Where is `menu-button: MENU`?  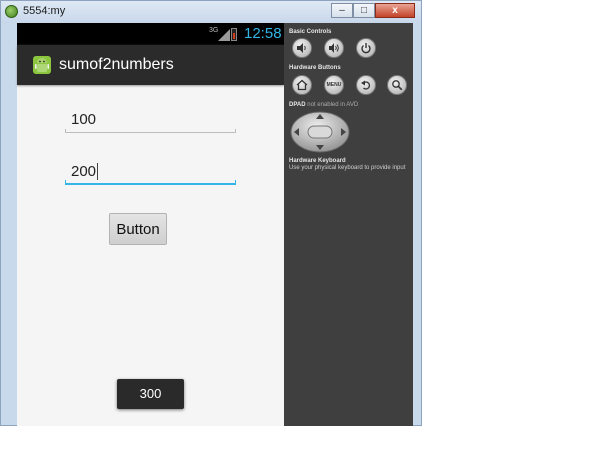 menu-button: MENU is located at coordinates (334, 85).